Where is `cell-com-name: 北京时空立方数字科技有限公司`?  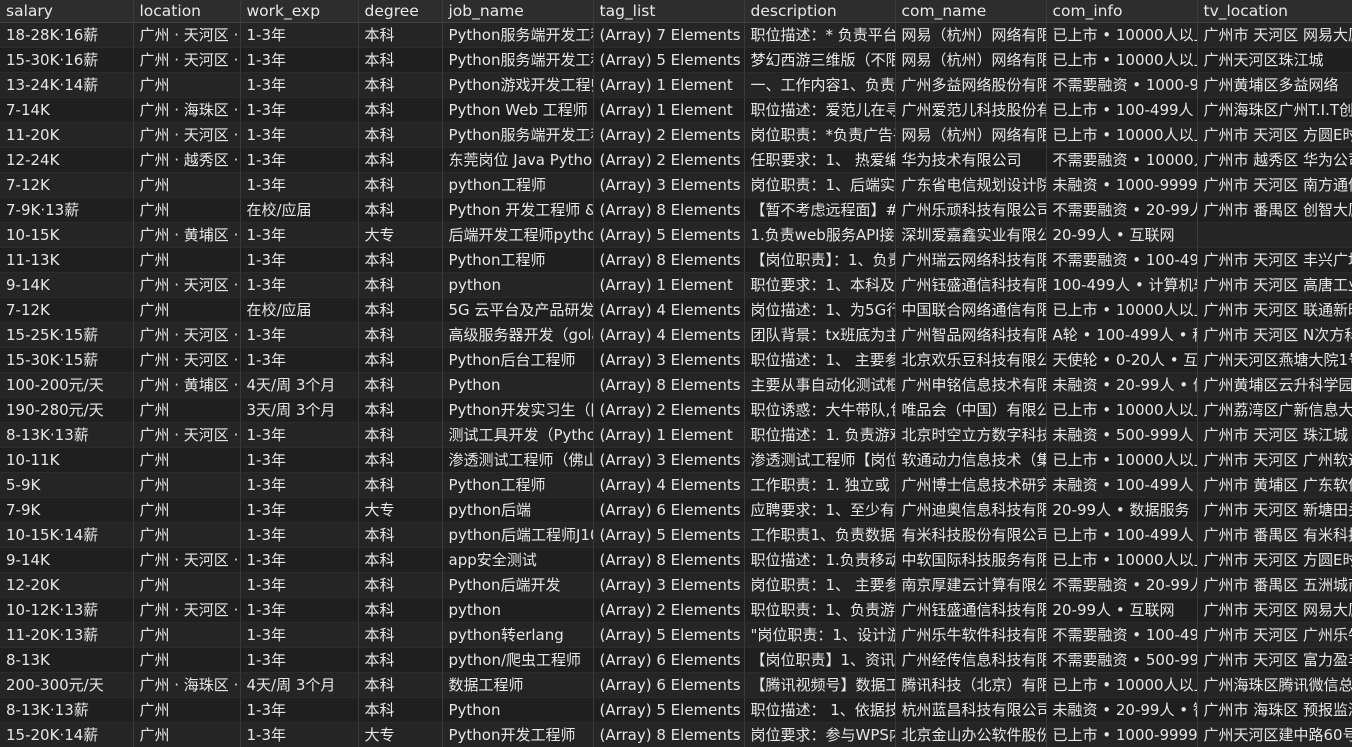 cell-com-name: 北京时空立方数字科技有限公司 is located at coordinates (971, 435).